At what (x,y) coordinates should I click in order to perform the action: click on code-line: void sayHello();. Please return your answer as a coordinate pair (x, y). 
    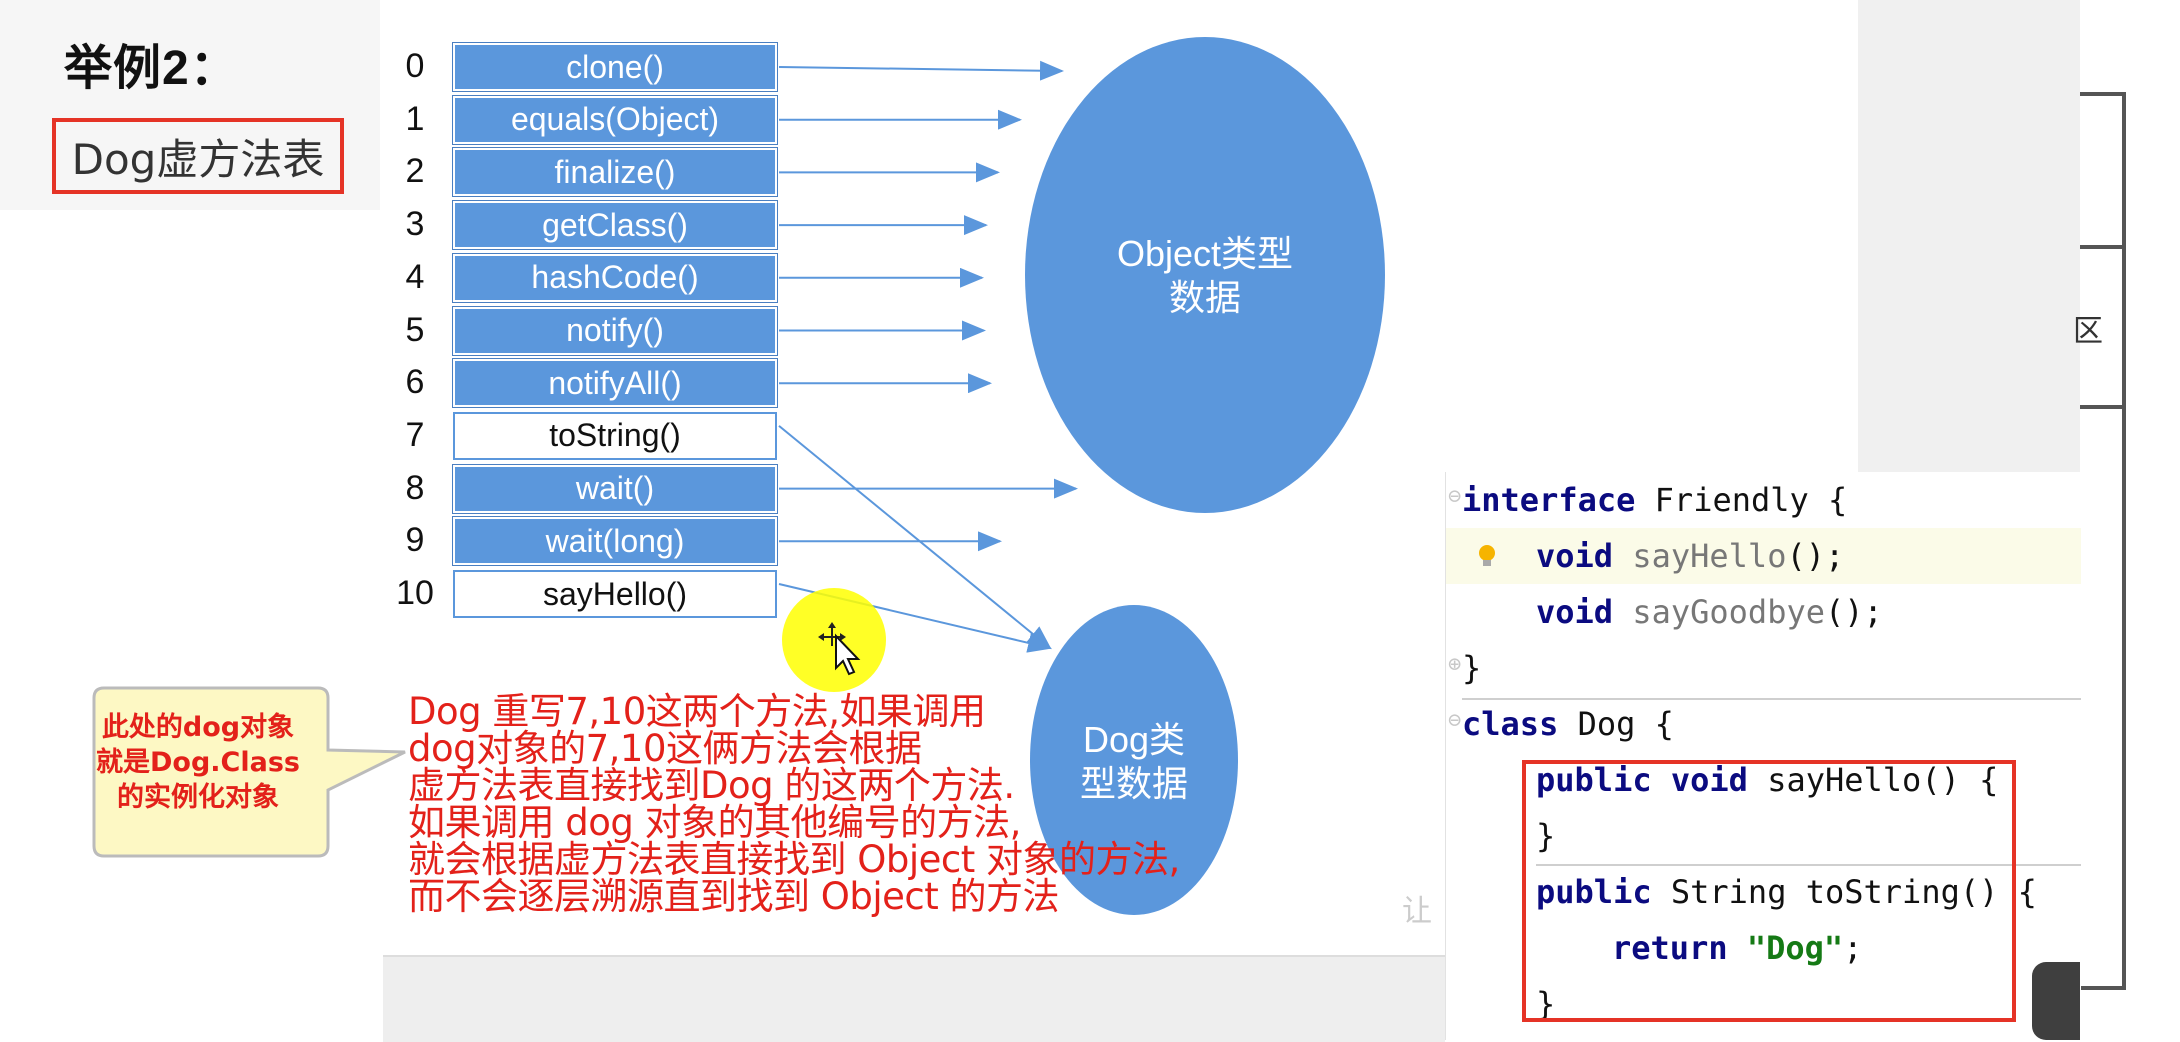
    Looking at the image, I should click on (1690, 556).